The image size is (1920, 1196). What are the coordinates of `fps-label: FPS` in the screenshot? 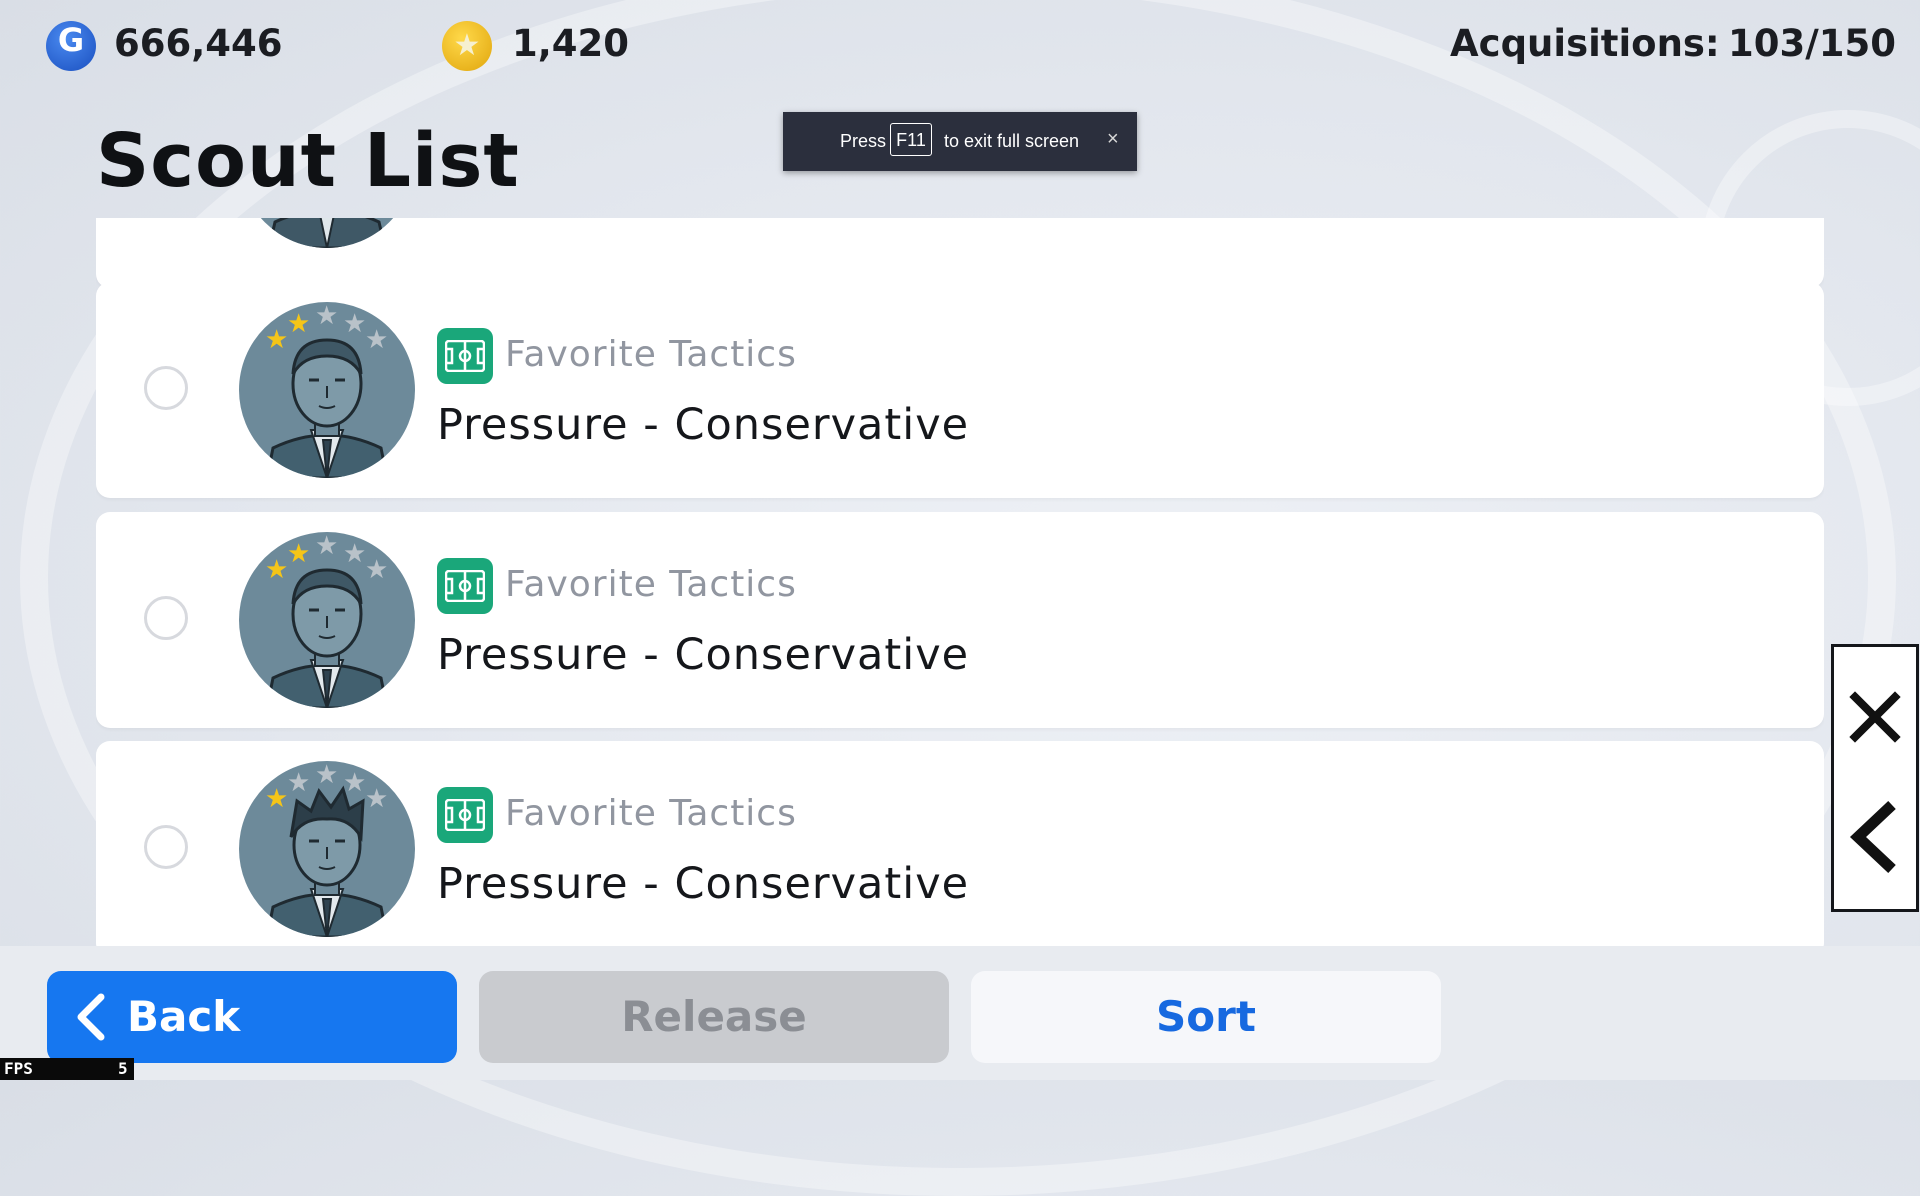 It's located at (18, 1068).